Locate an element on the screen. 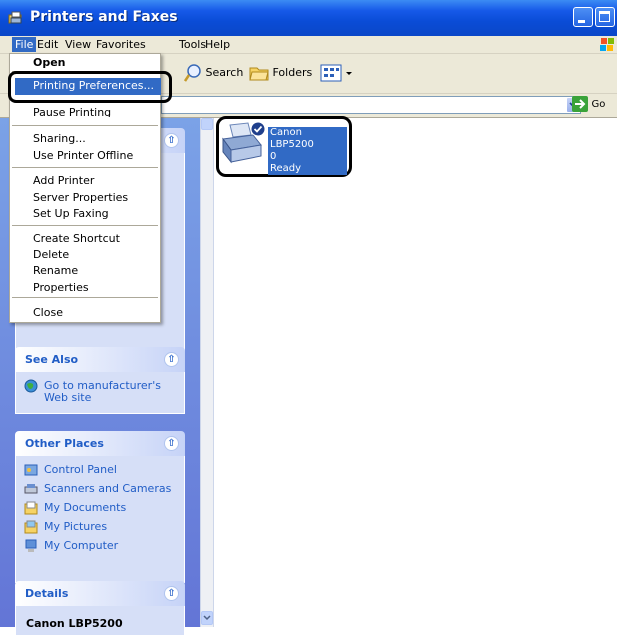  menu-edit: Edit is located at coordinates (47, 44).